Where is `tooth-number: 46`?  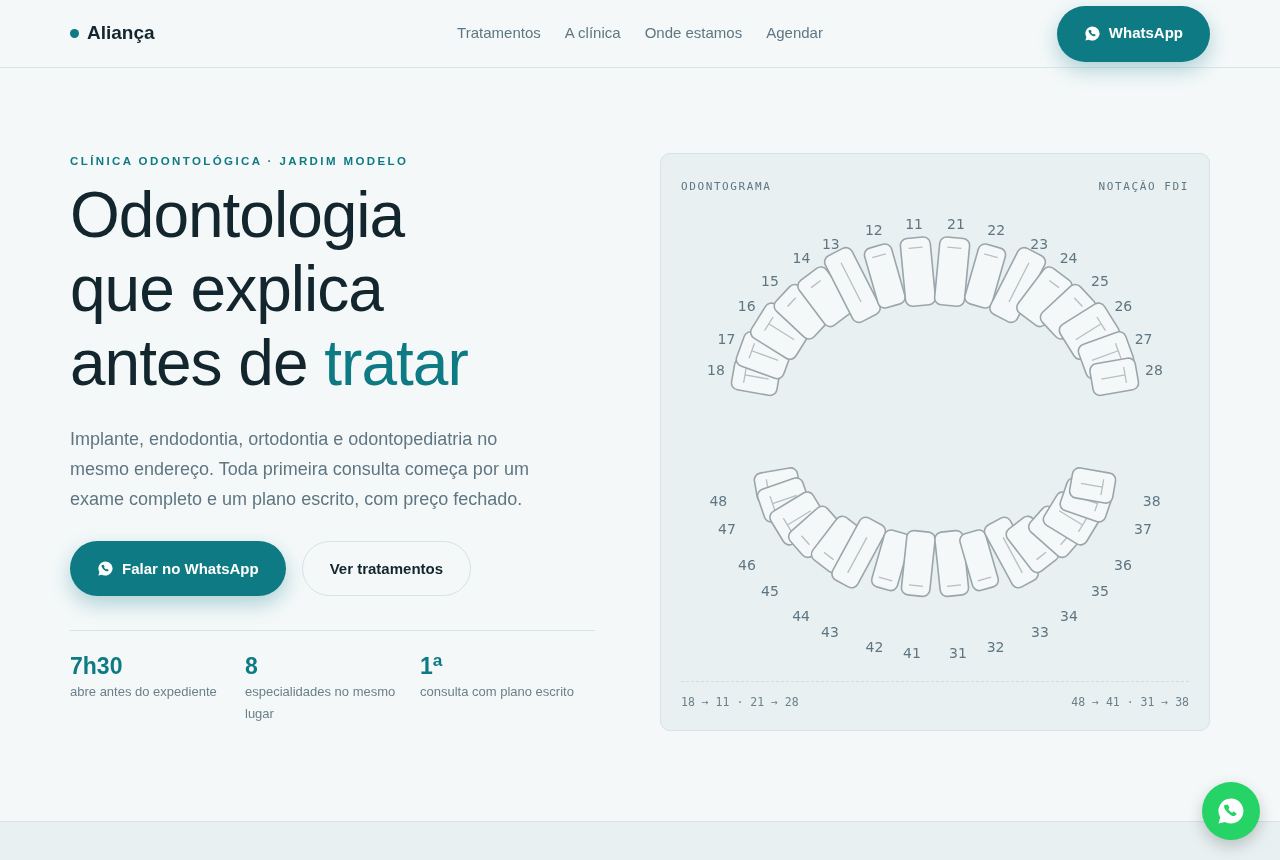 tooth-number: 46 is located at coordinates (747, 564).